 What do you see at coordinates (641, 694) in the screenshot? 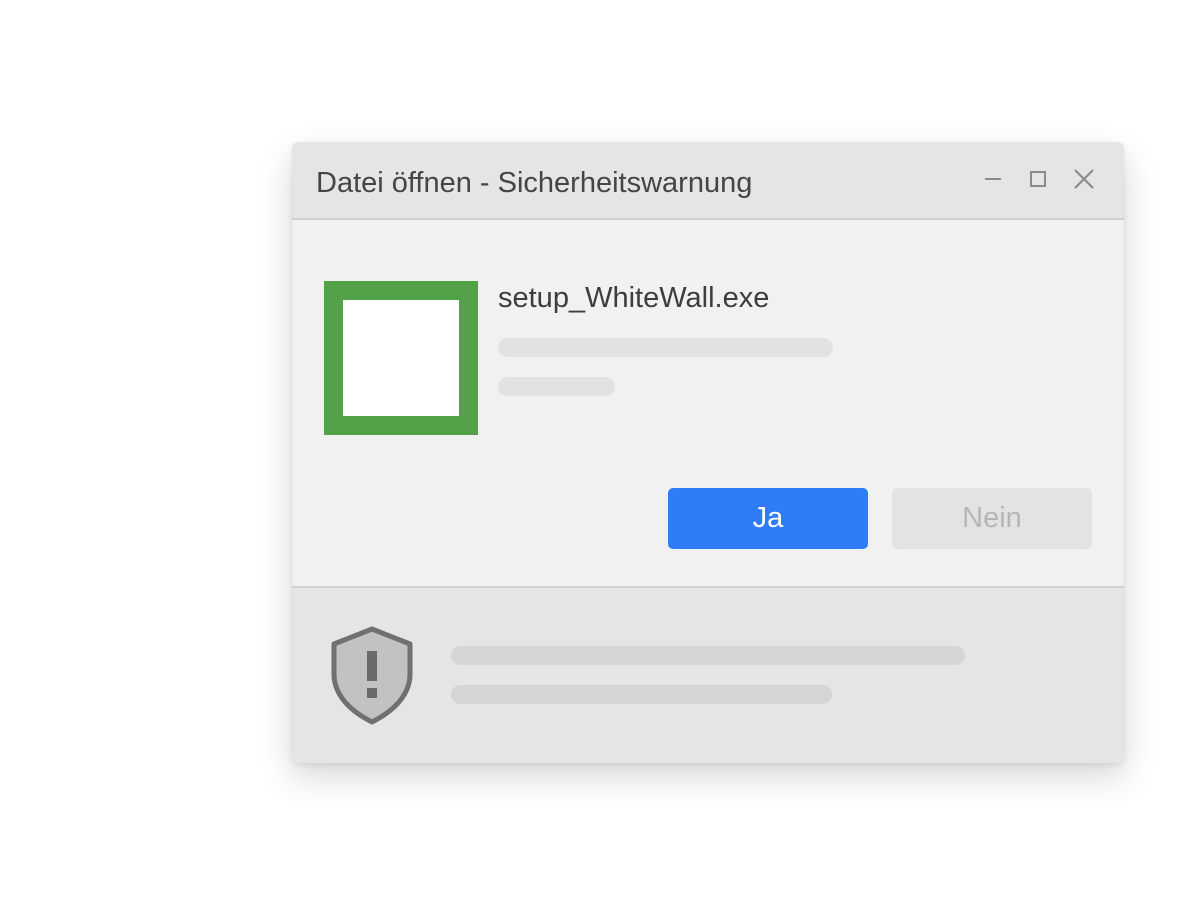
I see `warning-text-placeholder-line-short` at bounding box center [641, 694].